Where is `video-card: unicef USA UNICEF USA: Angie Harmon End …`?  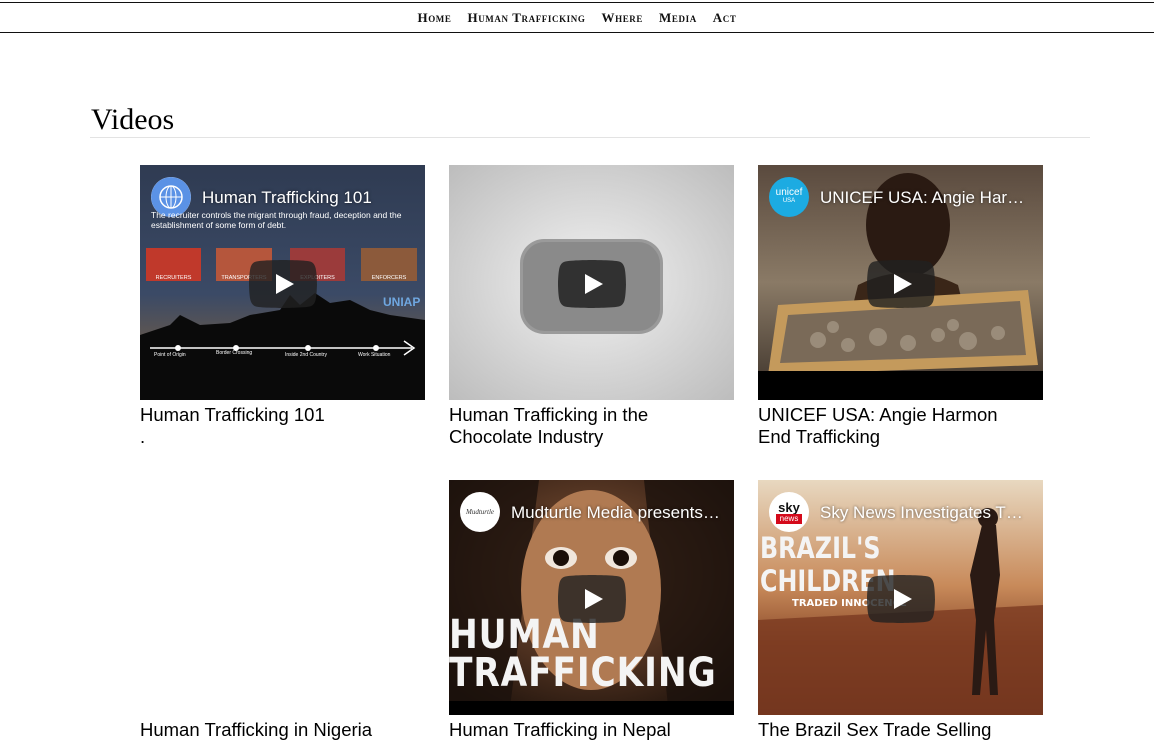 video-card: unicef USA UNICEF USA: Angie Harmon End … is located at coordinates (900, 306).